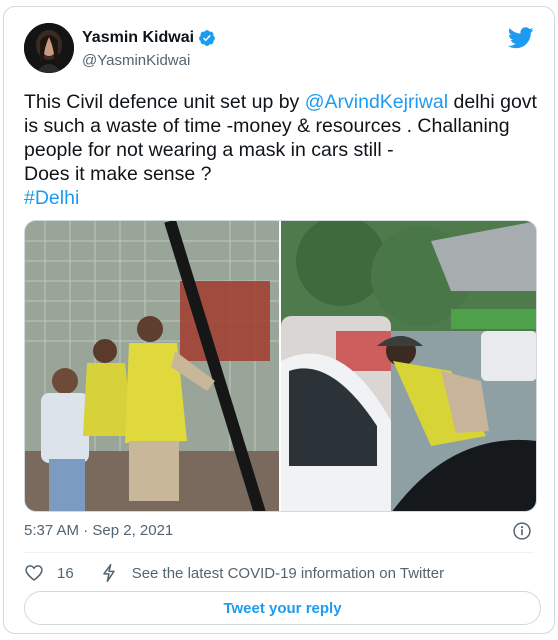  Describe the element at coordinates (118, 174) in the screenshot. I see `tweet-line-4: Does it make sense ?` at that location.